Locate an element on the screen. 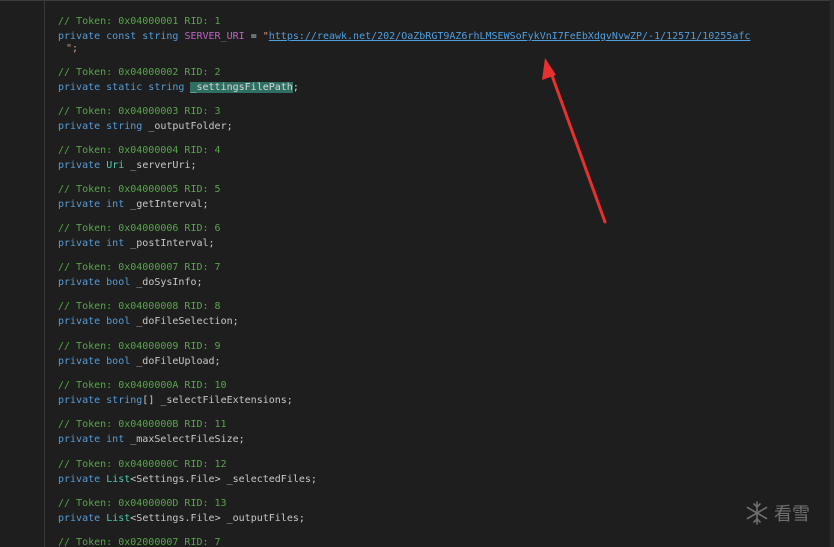 The width and height of the screenshot is (834, 547). identifier: _getInterval; is located at coordinates (169, 204).